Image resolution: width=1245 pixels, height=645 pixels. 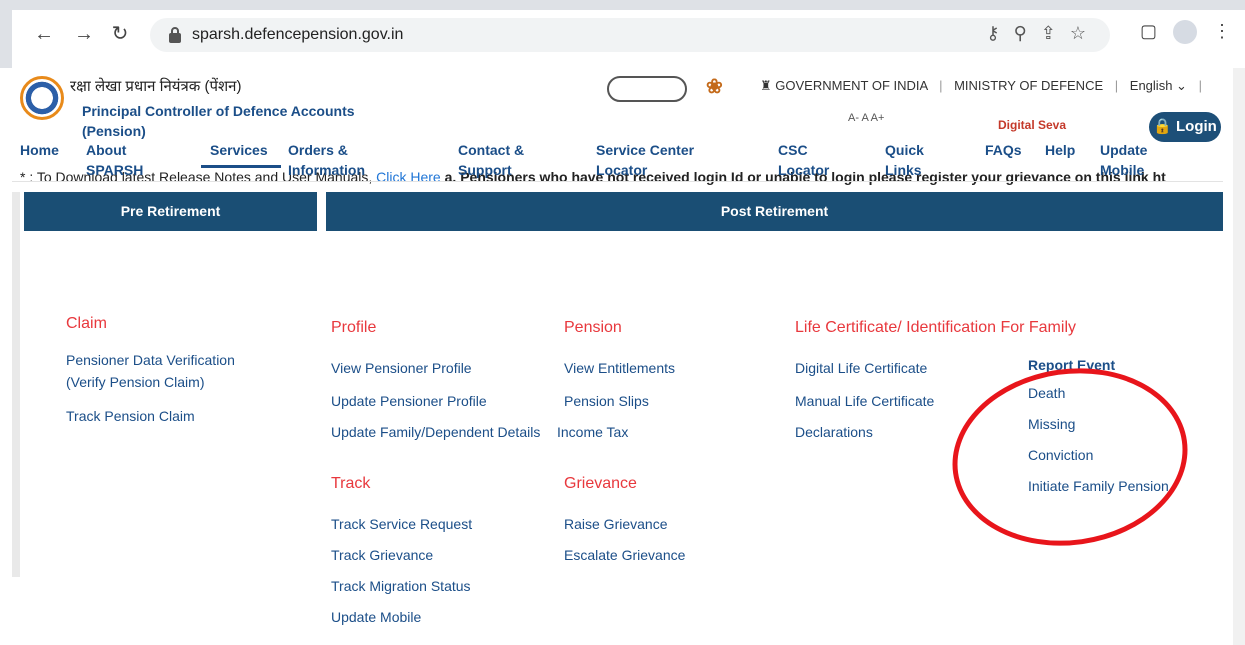 What do you see at coordinates (42, 98) in the screenshot?
I see `pcda-logo` at bounding box center [42, 98].